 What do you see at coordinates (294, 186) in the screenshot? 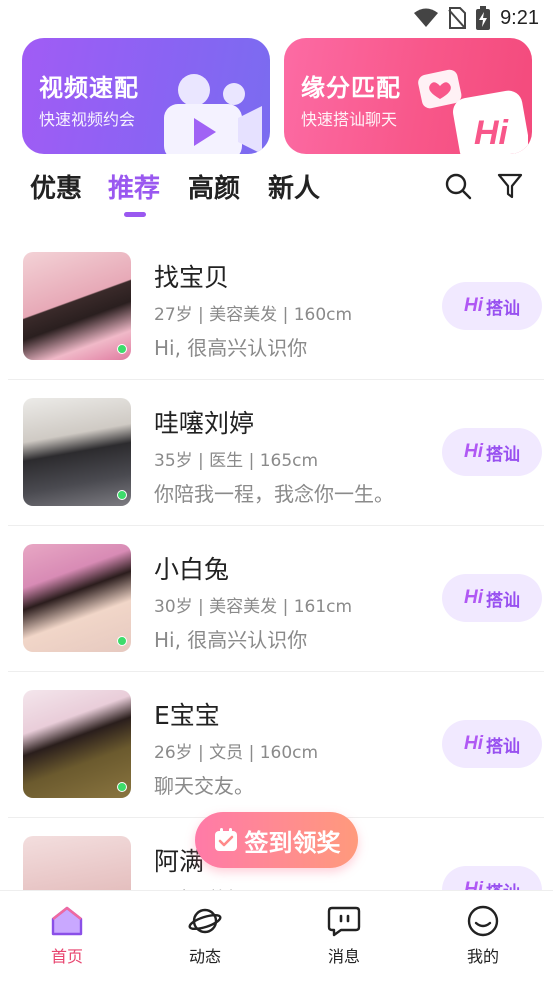
I see `tab-newcomer: 新人` at bounding box center [294, 186].